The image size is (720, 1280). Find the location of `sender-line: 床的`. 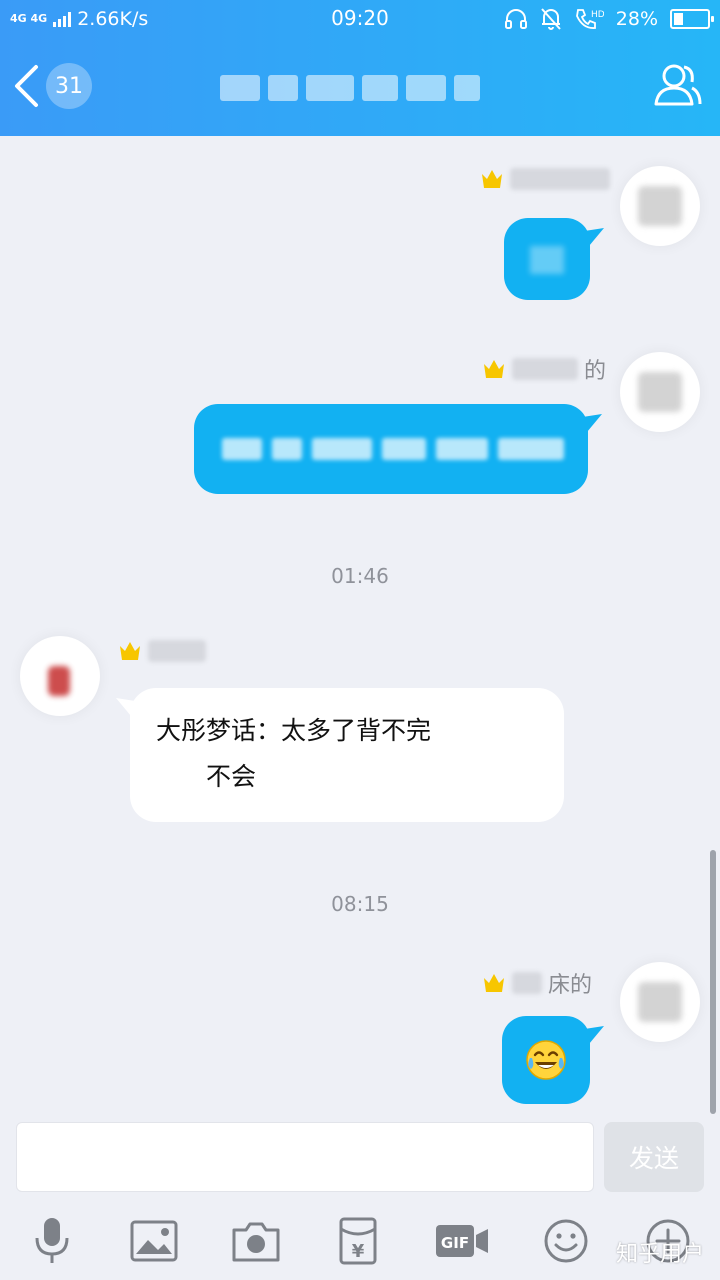

sender-line: 床的 is located at coordinates (537, 983).